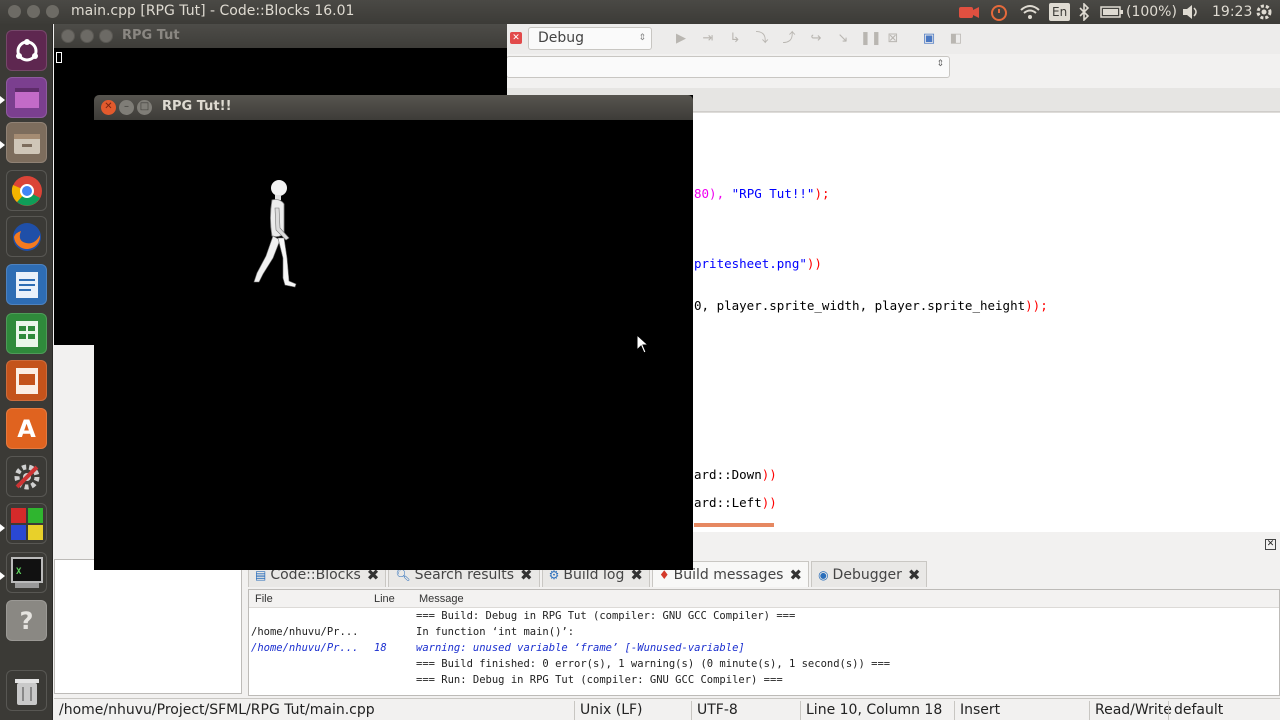  I want to click on console-titlebar: RPG Tut, so click(280, 36).